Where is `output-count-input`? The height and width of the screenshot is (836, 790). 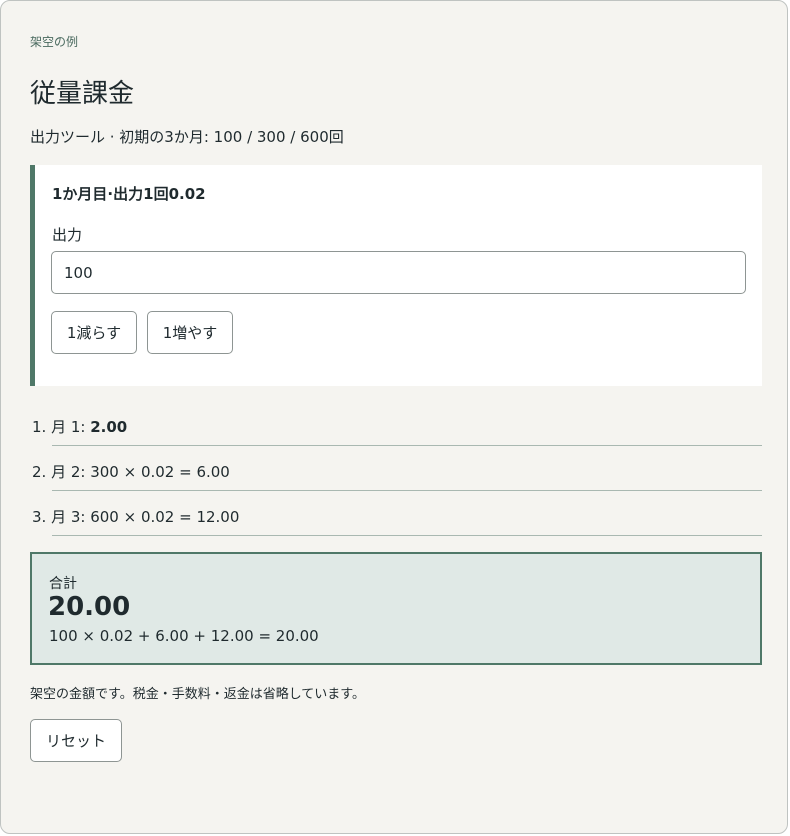 output-count-input is located at coordinates (398, 272).